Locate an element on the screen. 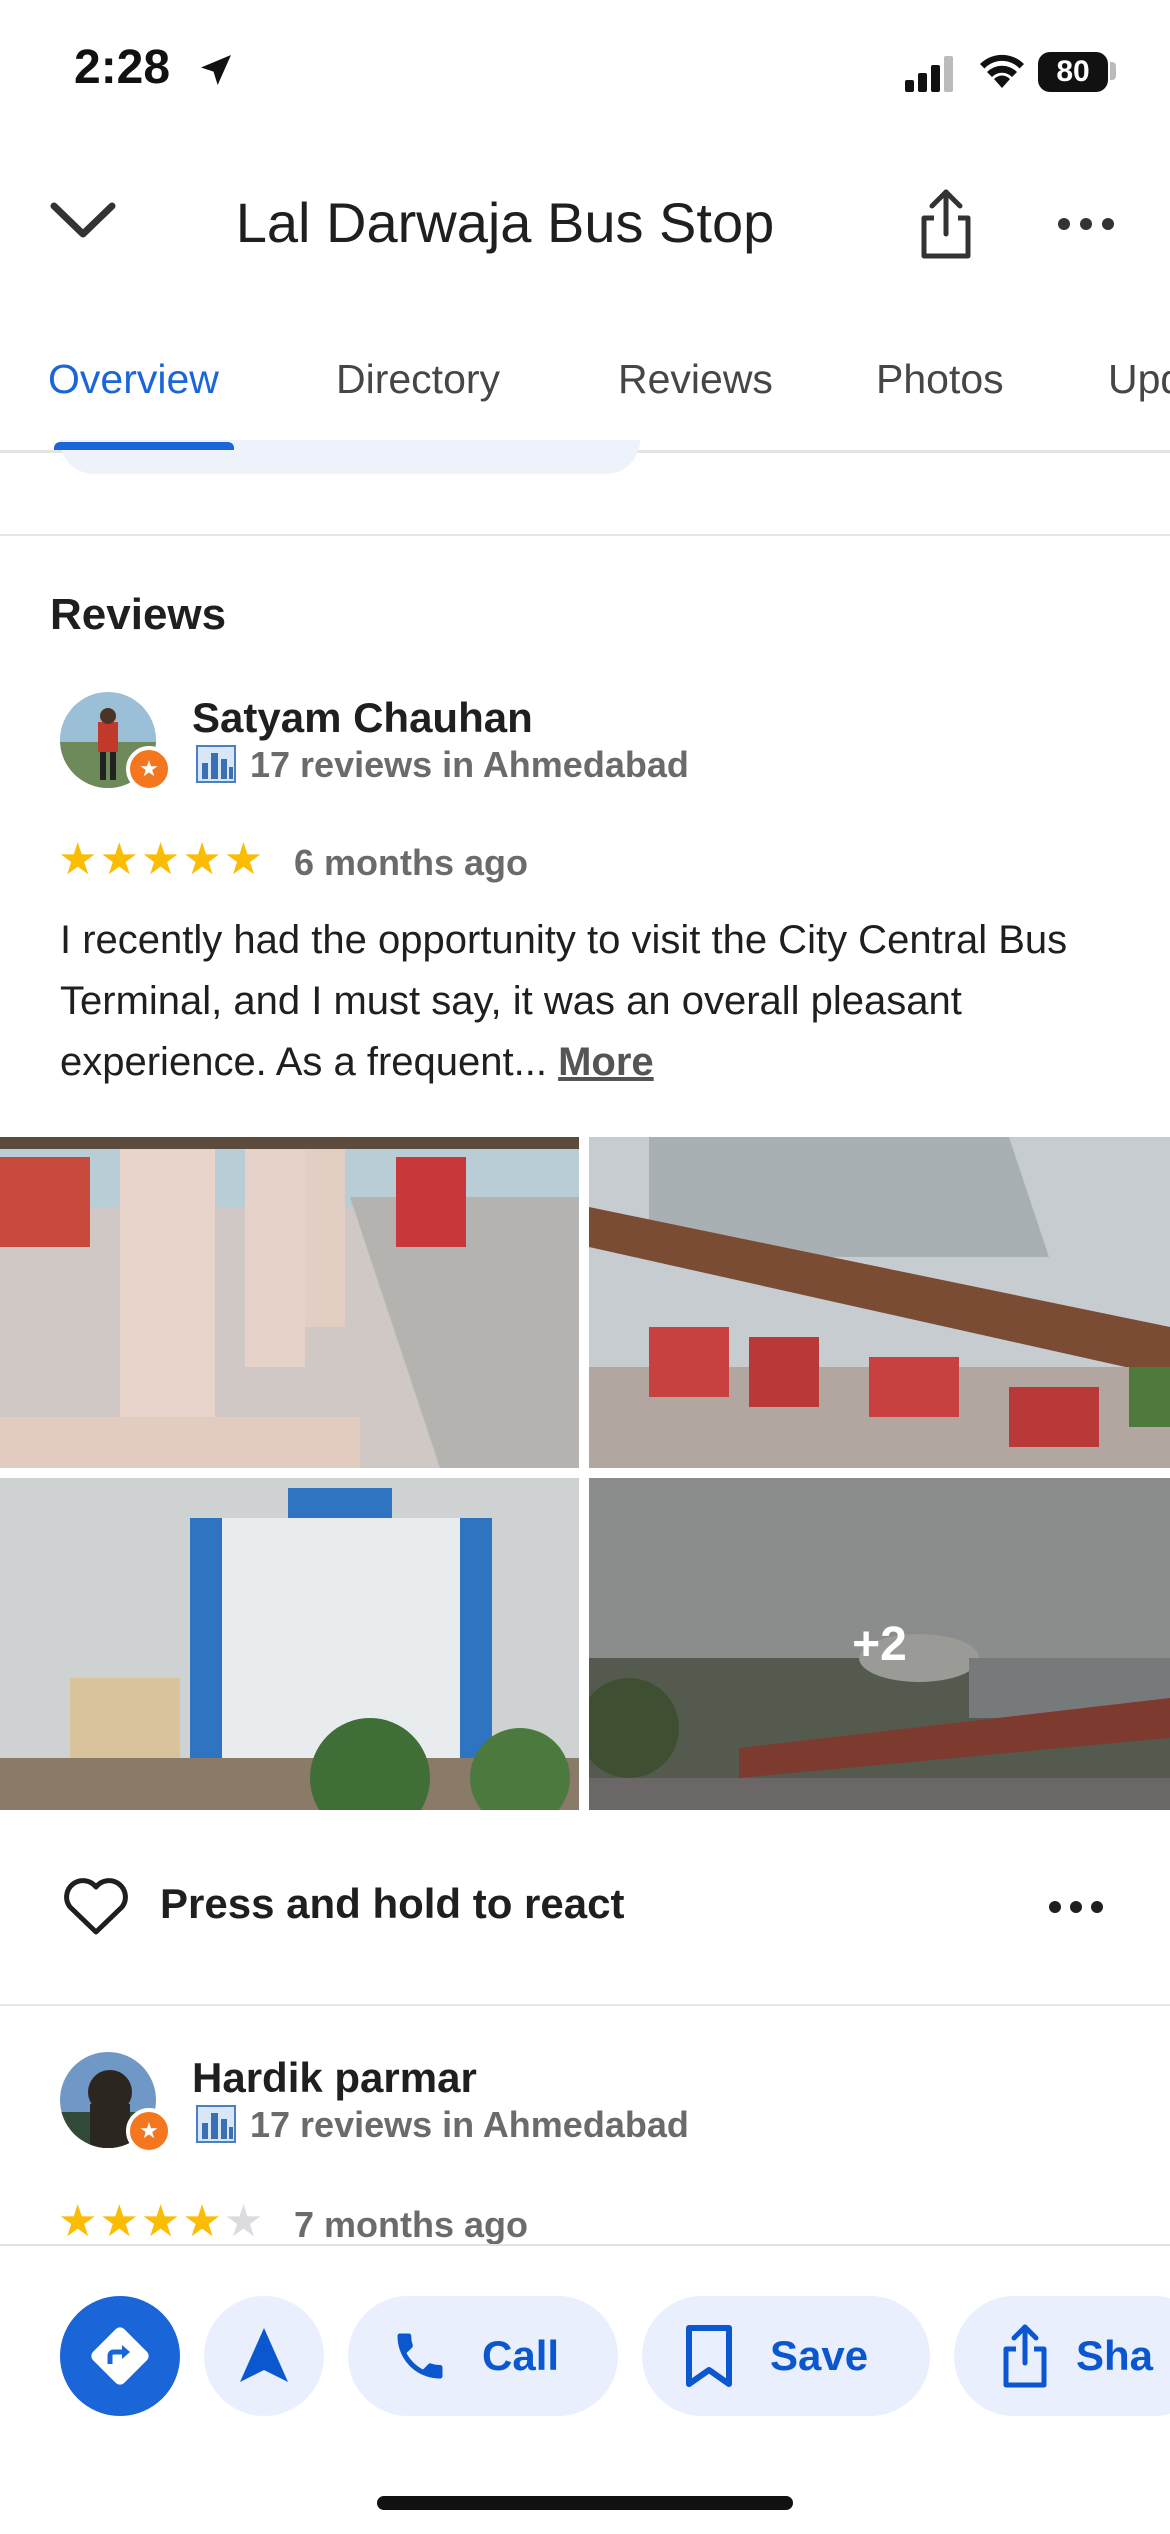 The image size is (1170, 2534). status-time: 2:28 is located at coordinates (122, 67).